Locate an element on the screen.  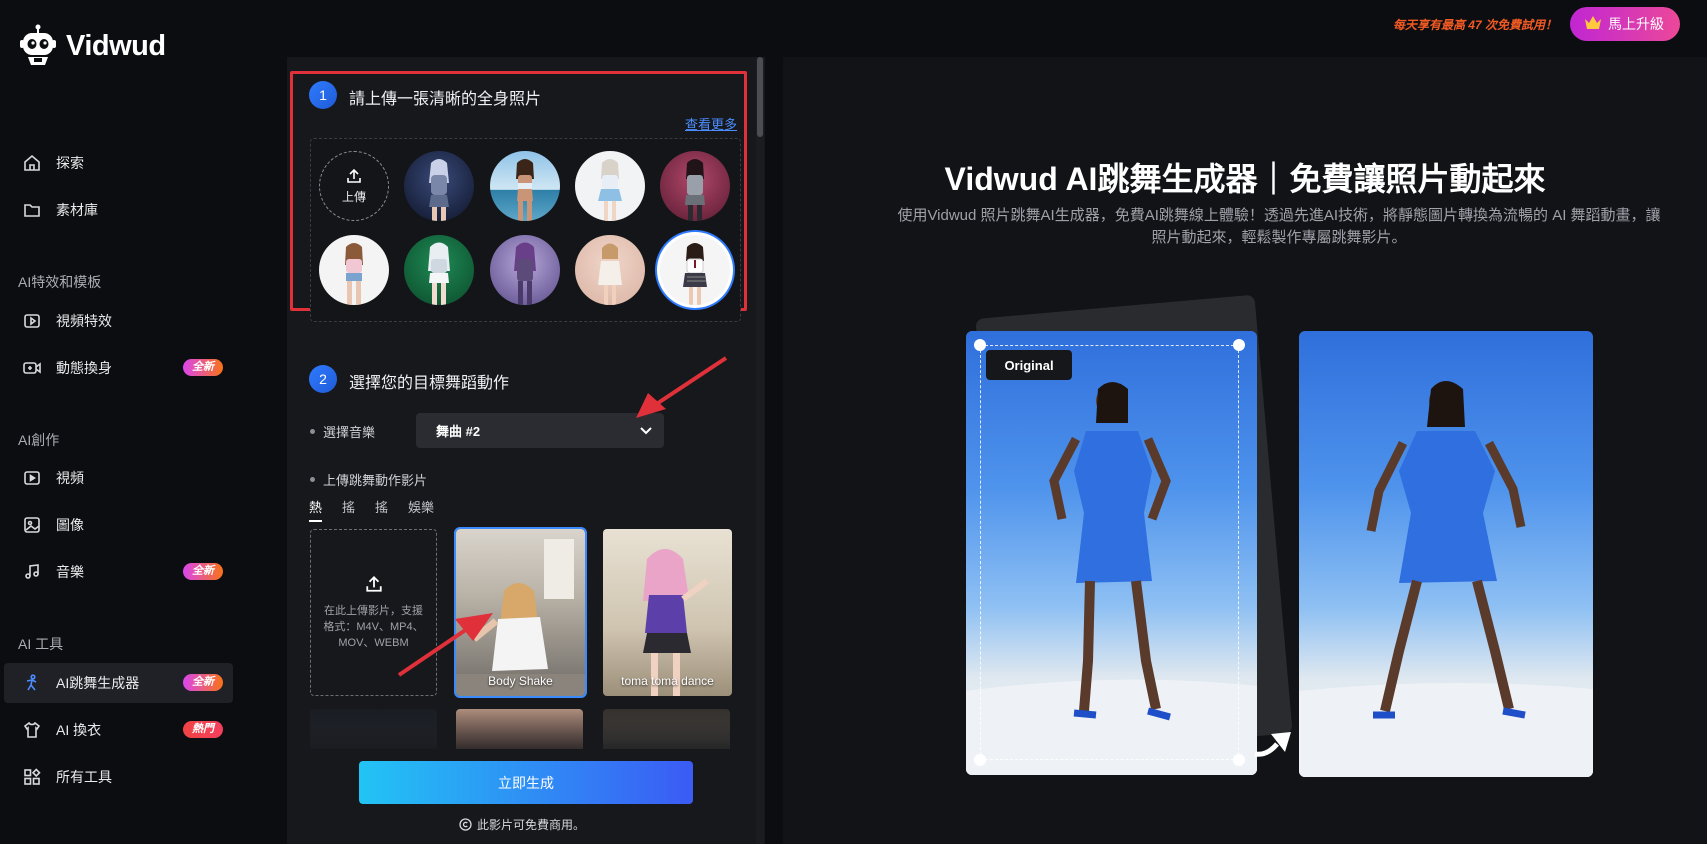
music-label-text: 選擇音樂 is located at coordinates (349, 432).